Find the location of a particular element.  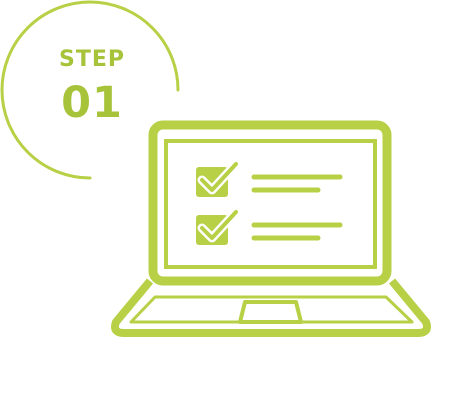

step-number: 01 is located at coordinates (92, 103).